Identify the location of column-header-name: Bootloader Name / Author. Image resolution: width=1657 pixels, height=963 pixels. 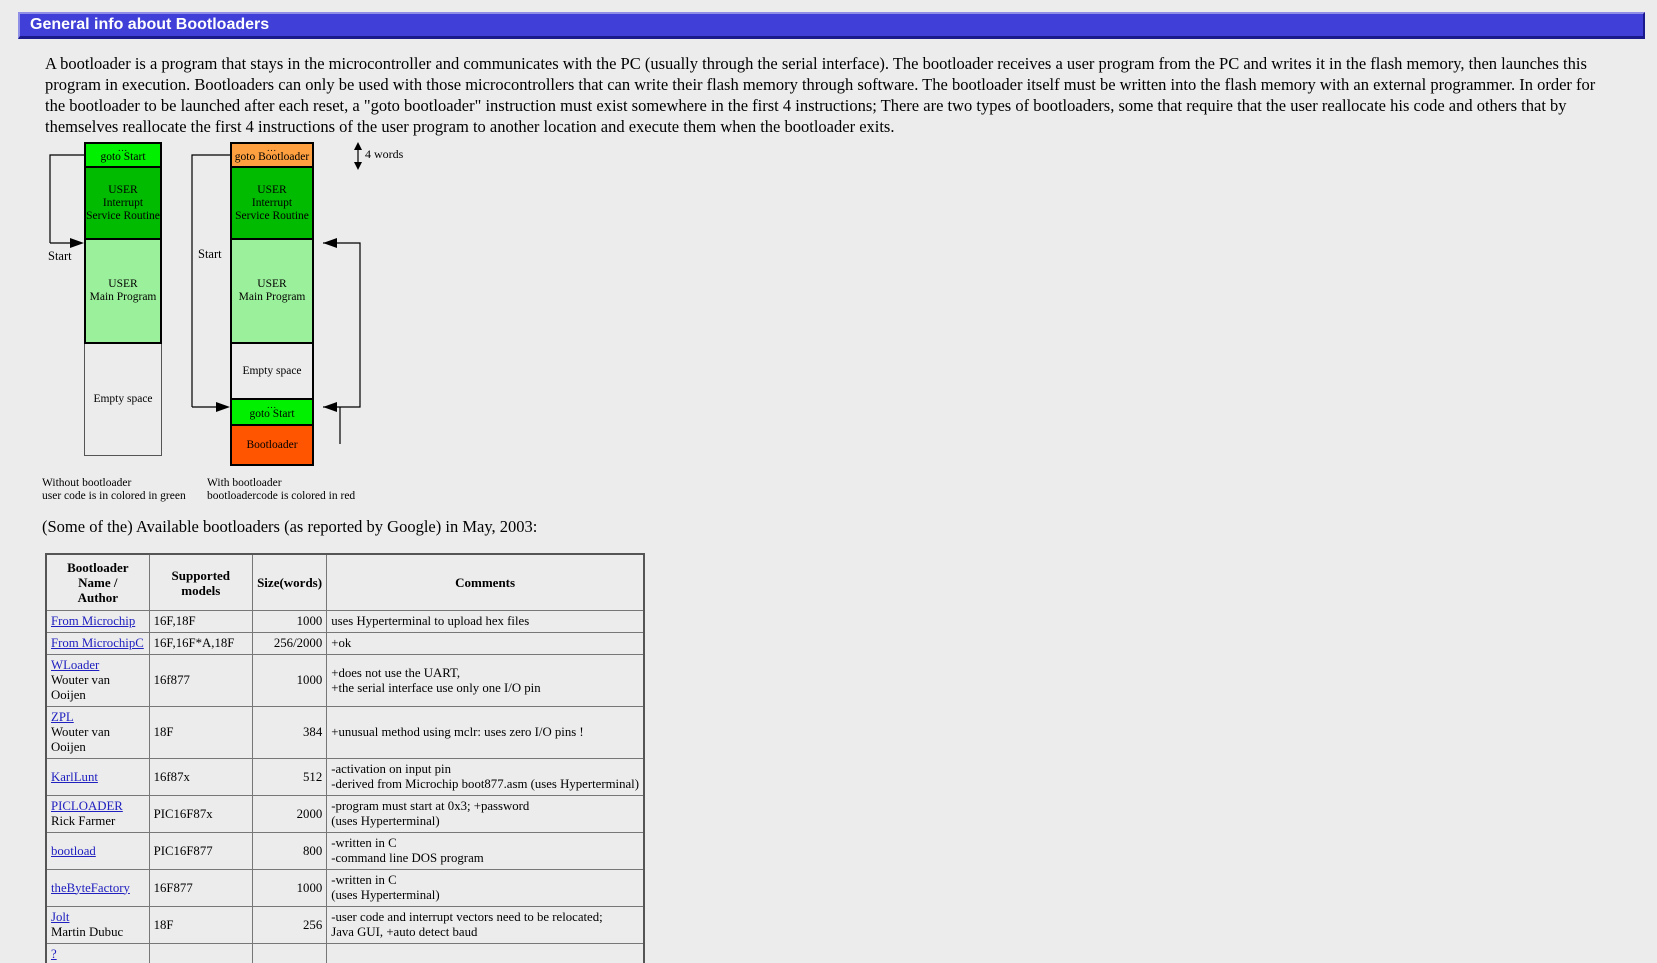
(97, 582).